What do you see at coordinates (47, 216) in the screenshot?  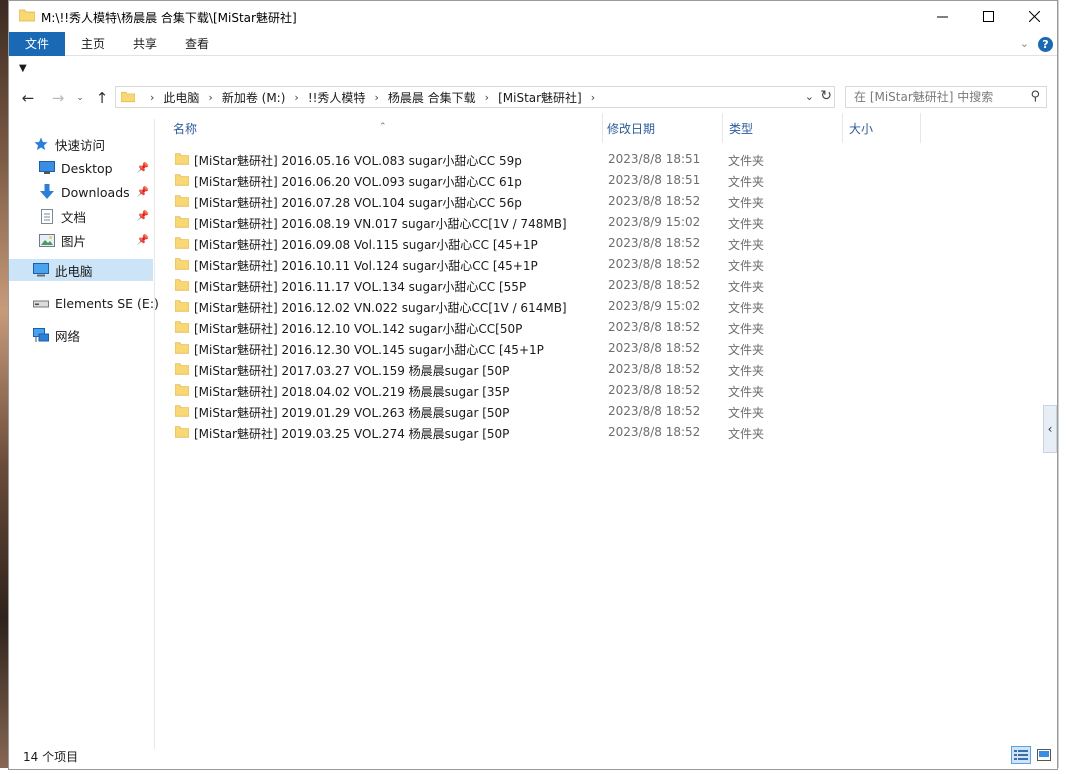 I see `document-icon` at bounding box center [47, 216].